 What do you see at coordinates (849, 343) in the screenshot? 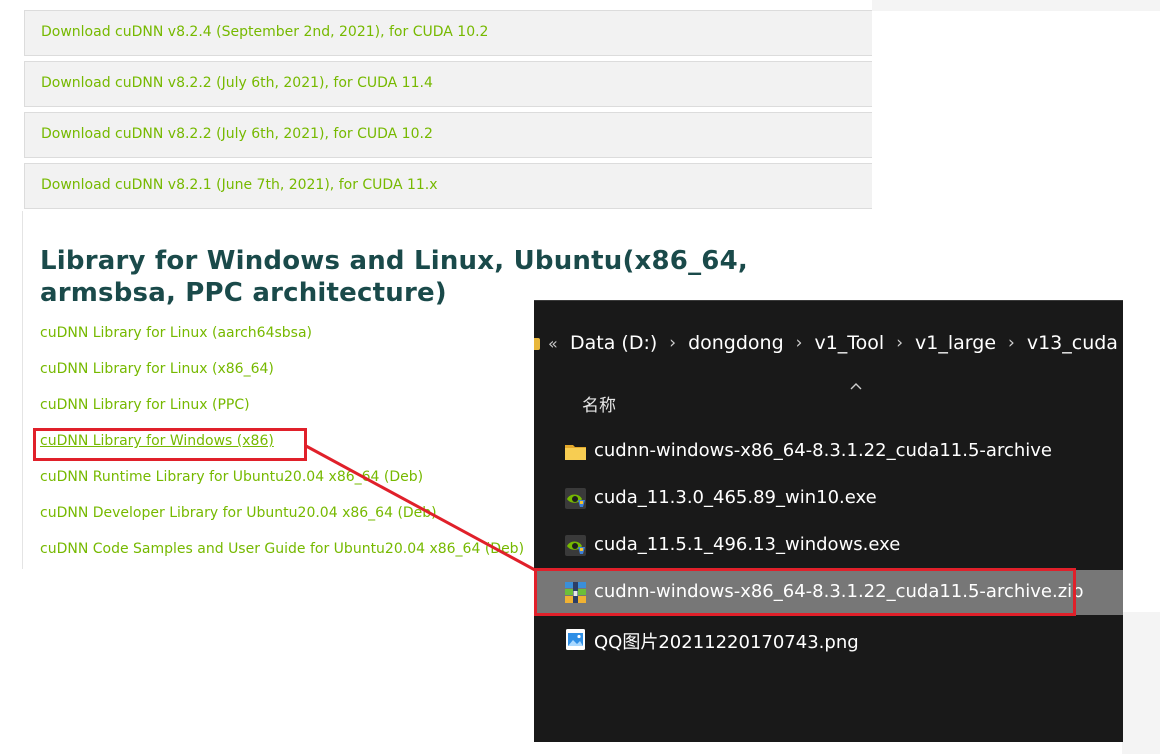
I see `breadcrumb-item: v1_Tool` at bounding box center [849, 343].